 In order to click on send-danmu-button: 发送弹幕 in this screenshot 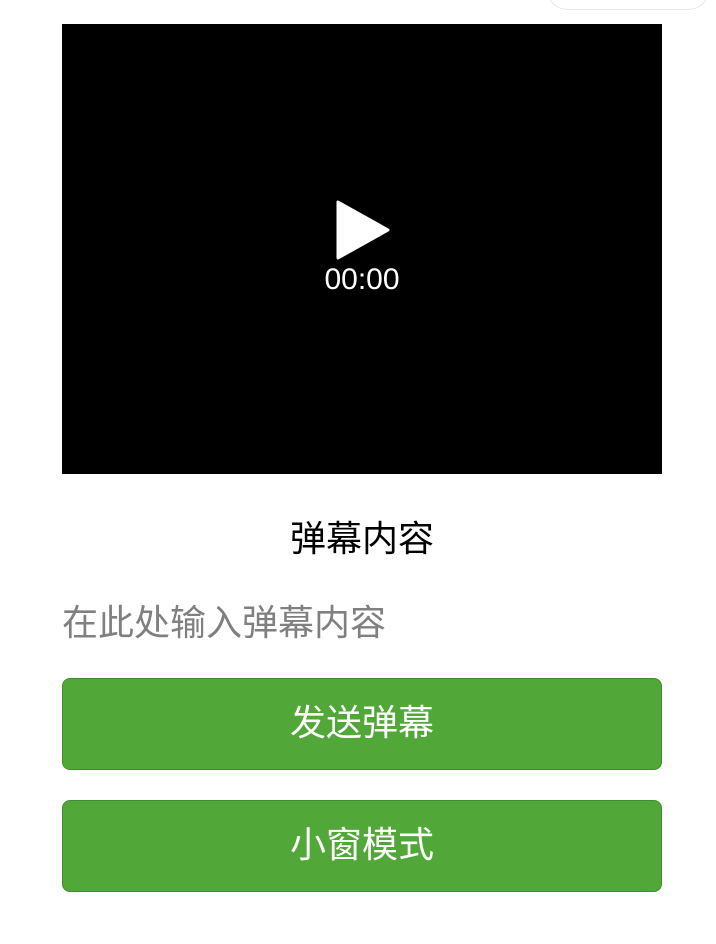, I will do `click(362, 724)`.